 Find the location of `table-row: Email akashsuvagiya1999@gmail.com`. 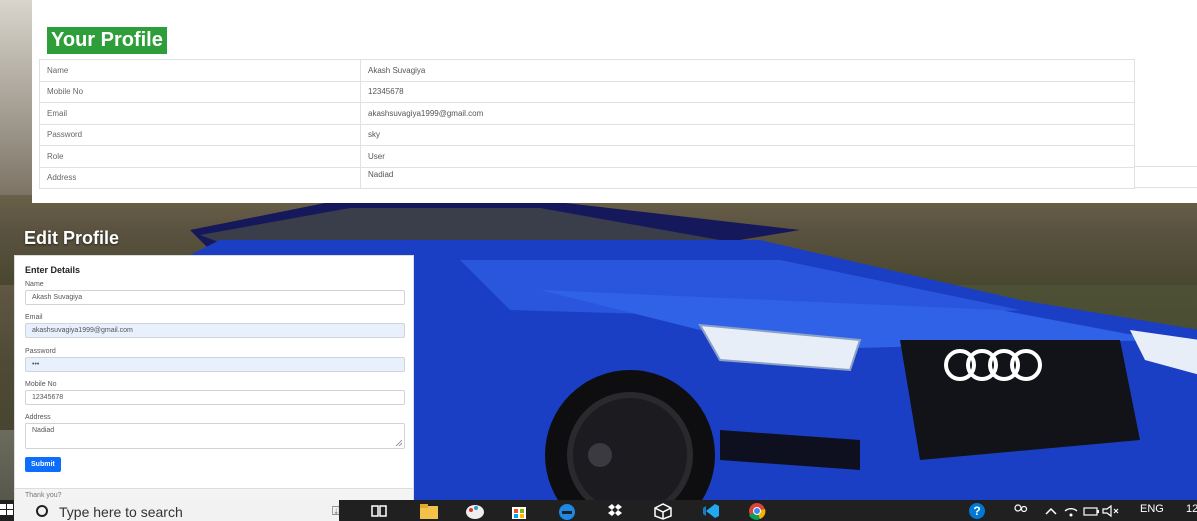

table-row: Email akashsuvagiya1999@gmail.com is located at coordinates (587, 113).